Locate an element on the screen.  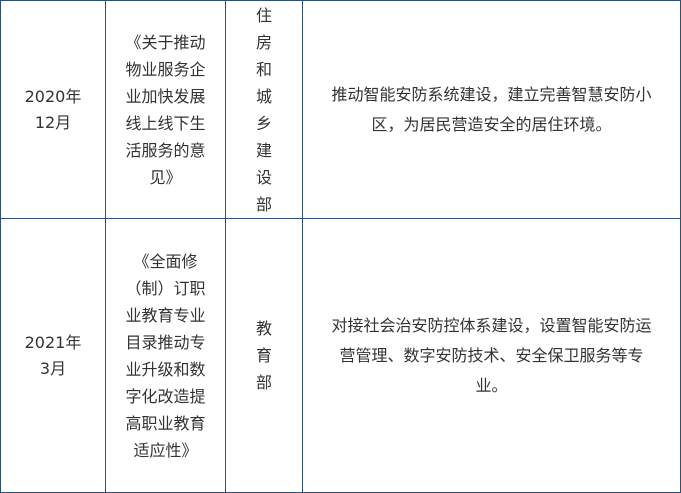
department-name: 教育部 is located at coordinates (263, 355).